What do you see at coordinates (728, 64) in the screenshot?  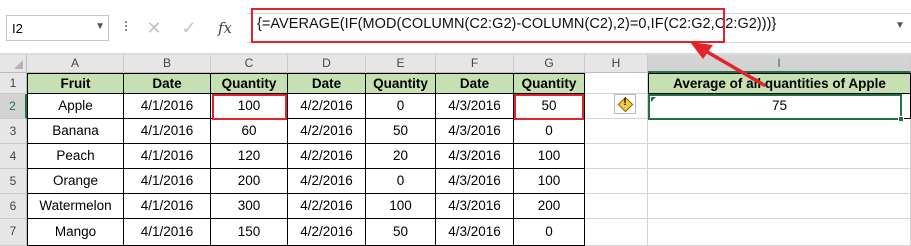 I see `red-arrow-icon` at bounding box center [728, 64].